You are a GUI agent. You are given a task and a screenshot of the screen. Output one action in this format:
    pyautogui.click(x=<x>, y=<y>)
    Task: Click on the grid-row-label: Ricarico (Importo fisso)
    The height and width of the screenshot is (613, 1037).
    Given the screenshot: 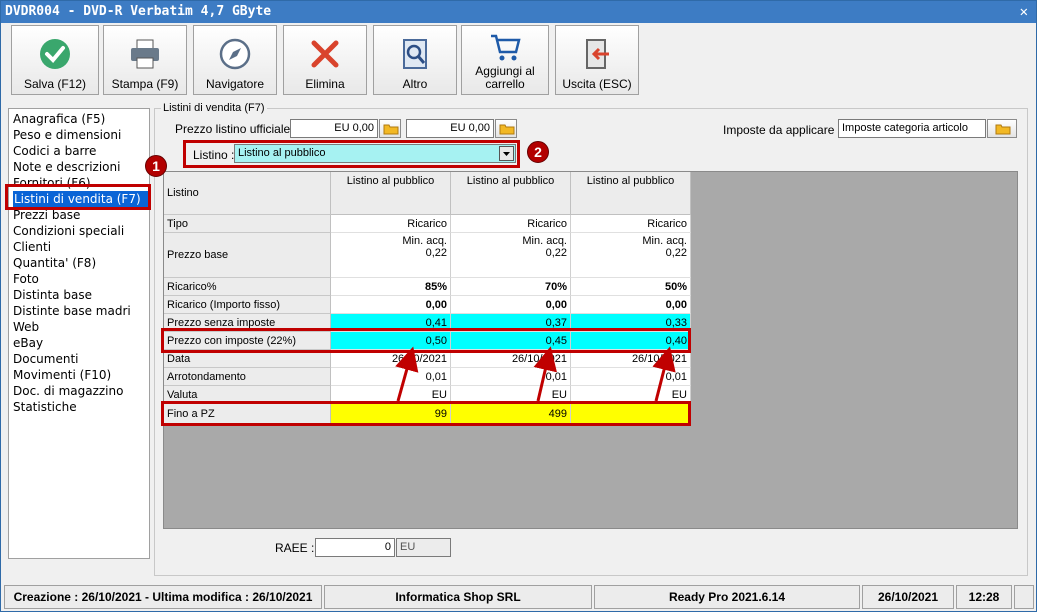 What is the action you would take?
    pyautogui.click(x=247, y=305)
    